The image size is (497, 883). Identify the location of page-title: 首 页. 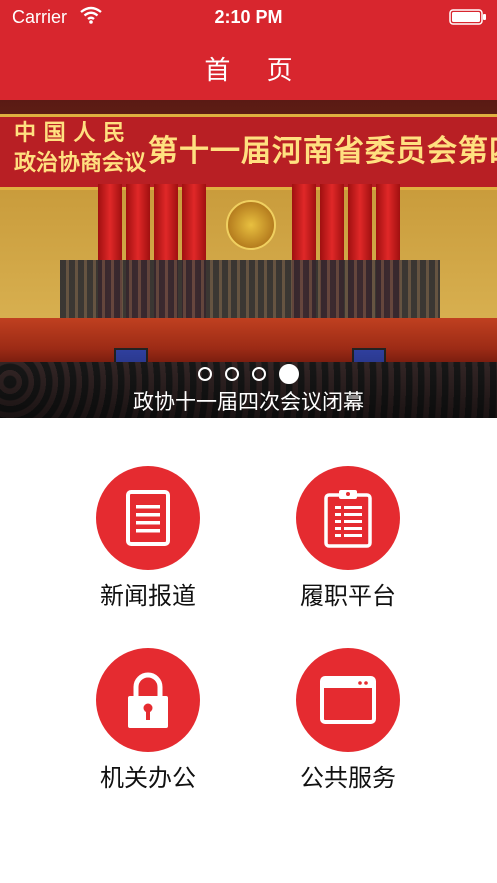
(255, 71).